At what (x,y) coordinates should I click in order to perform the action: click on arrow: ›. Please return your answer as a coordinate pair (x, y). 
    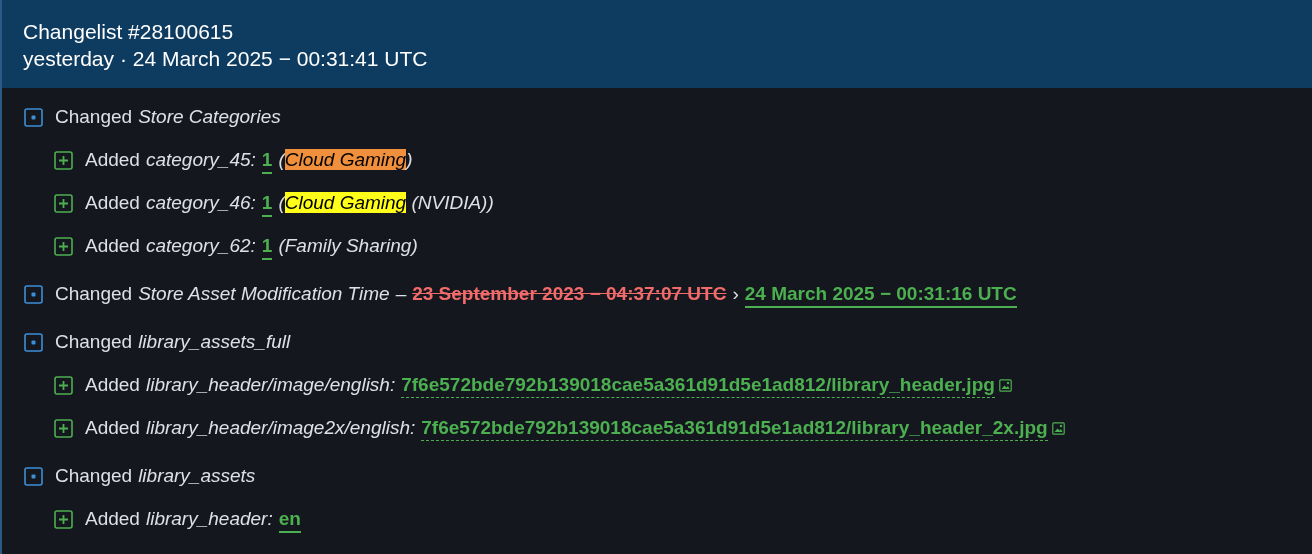
    Looking at the image, I should click on (735, 294).